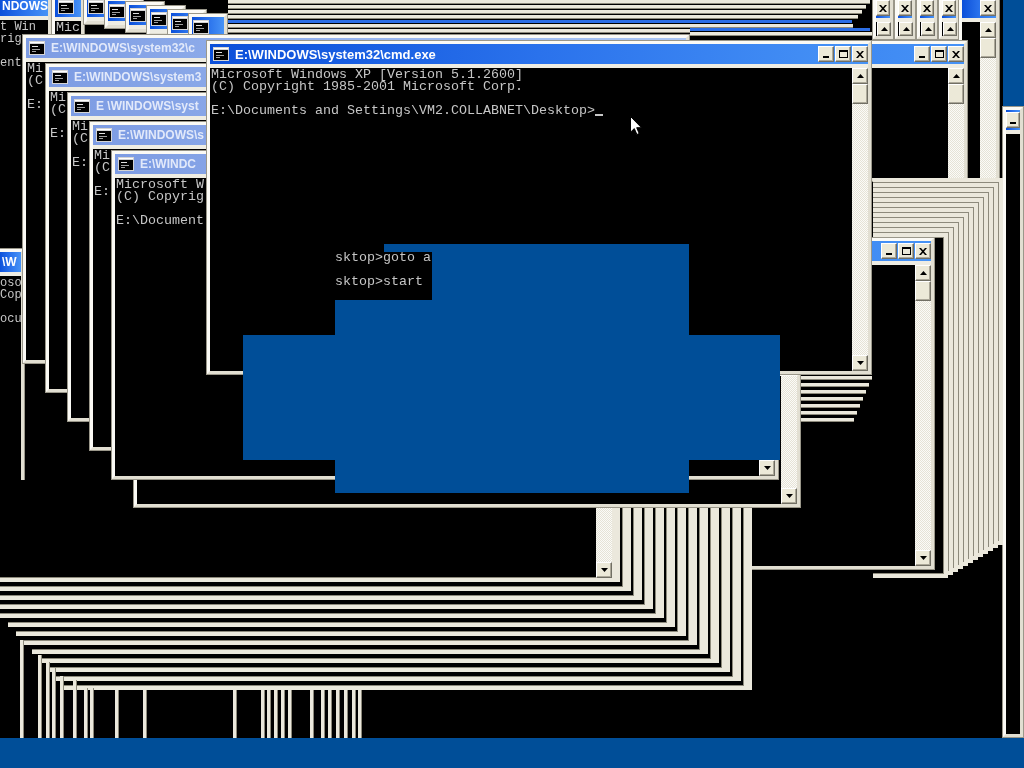 This screenshot has height=768, width=1024. Describe the element at coordinates (160, 197) in the screenshot. I see `console-line: (C) Copyrig` at that location.